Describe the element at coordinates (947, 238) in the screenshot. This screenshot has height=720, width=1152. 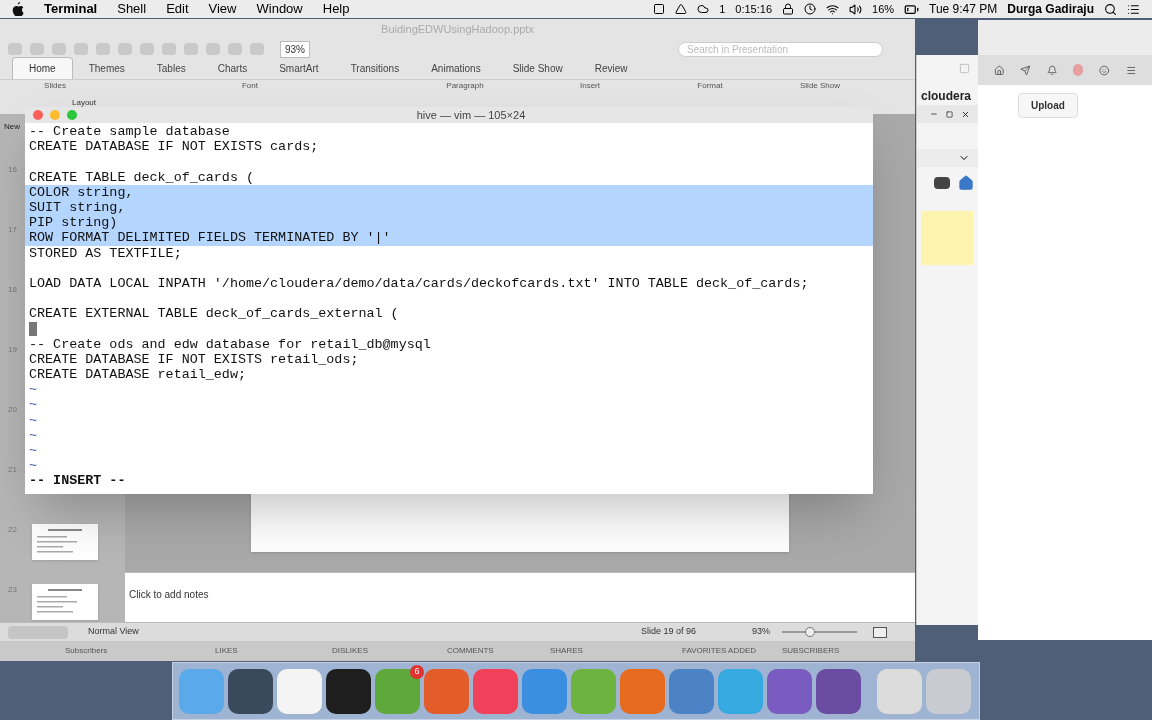
I see `highlight-panel` at that location.